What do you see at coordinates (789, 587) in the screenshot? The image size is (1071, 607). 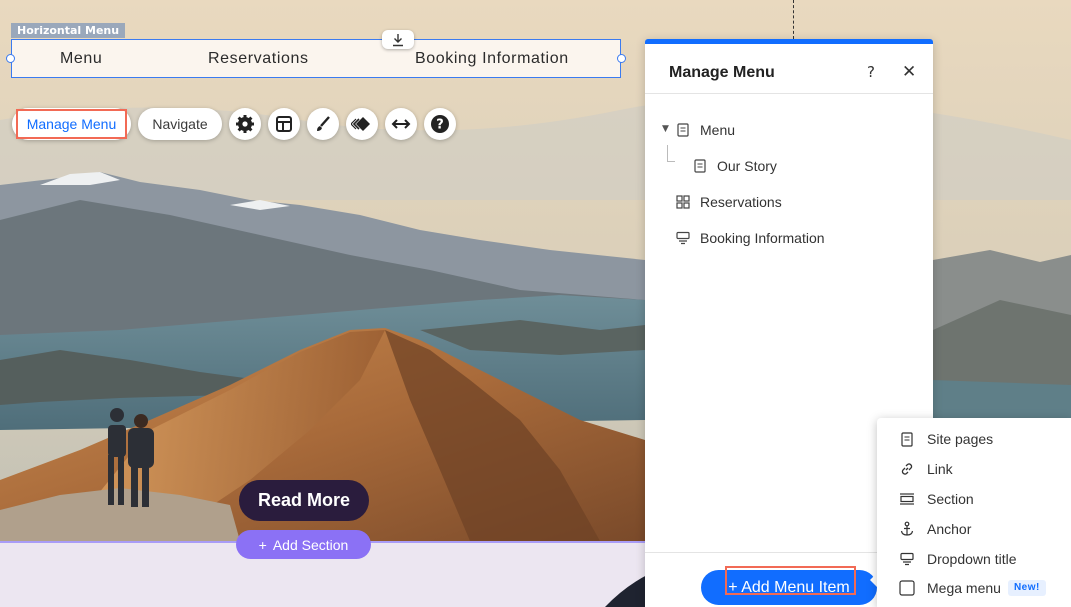 I see `add-menu-item-button: + Add Menu Item` at bounding box center [789, 587].